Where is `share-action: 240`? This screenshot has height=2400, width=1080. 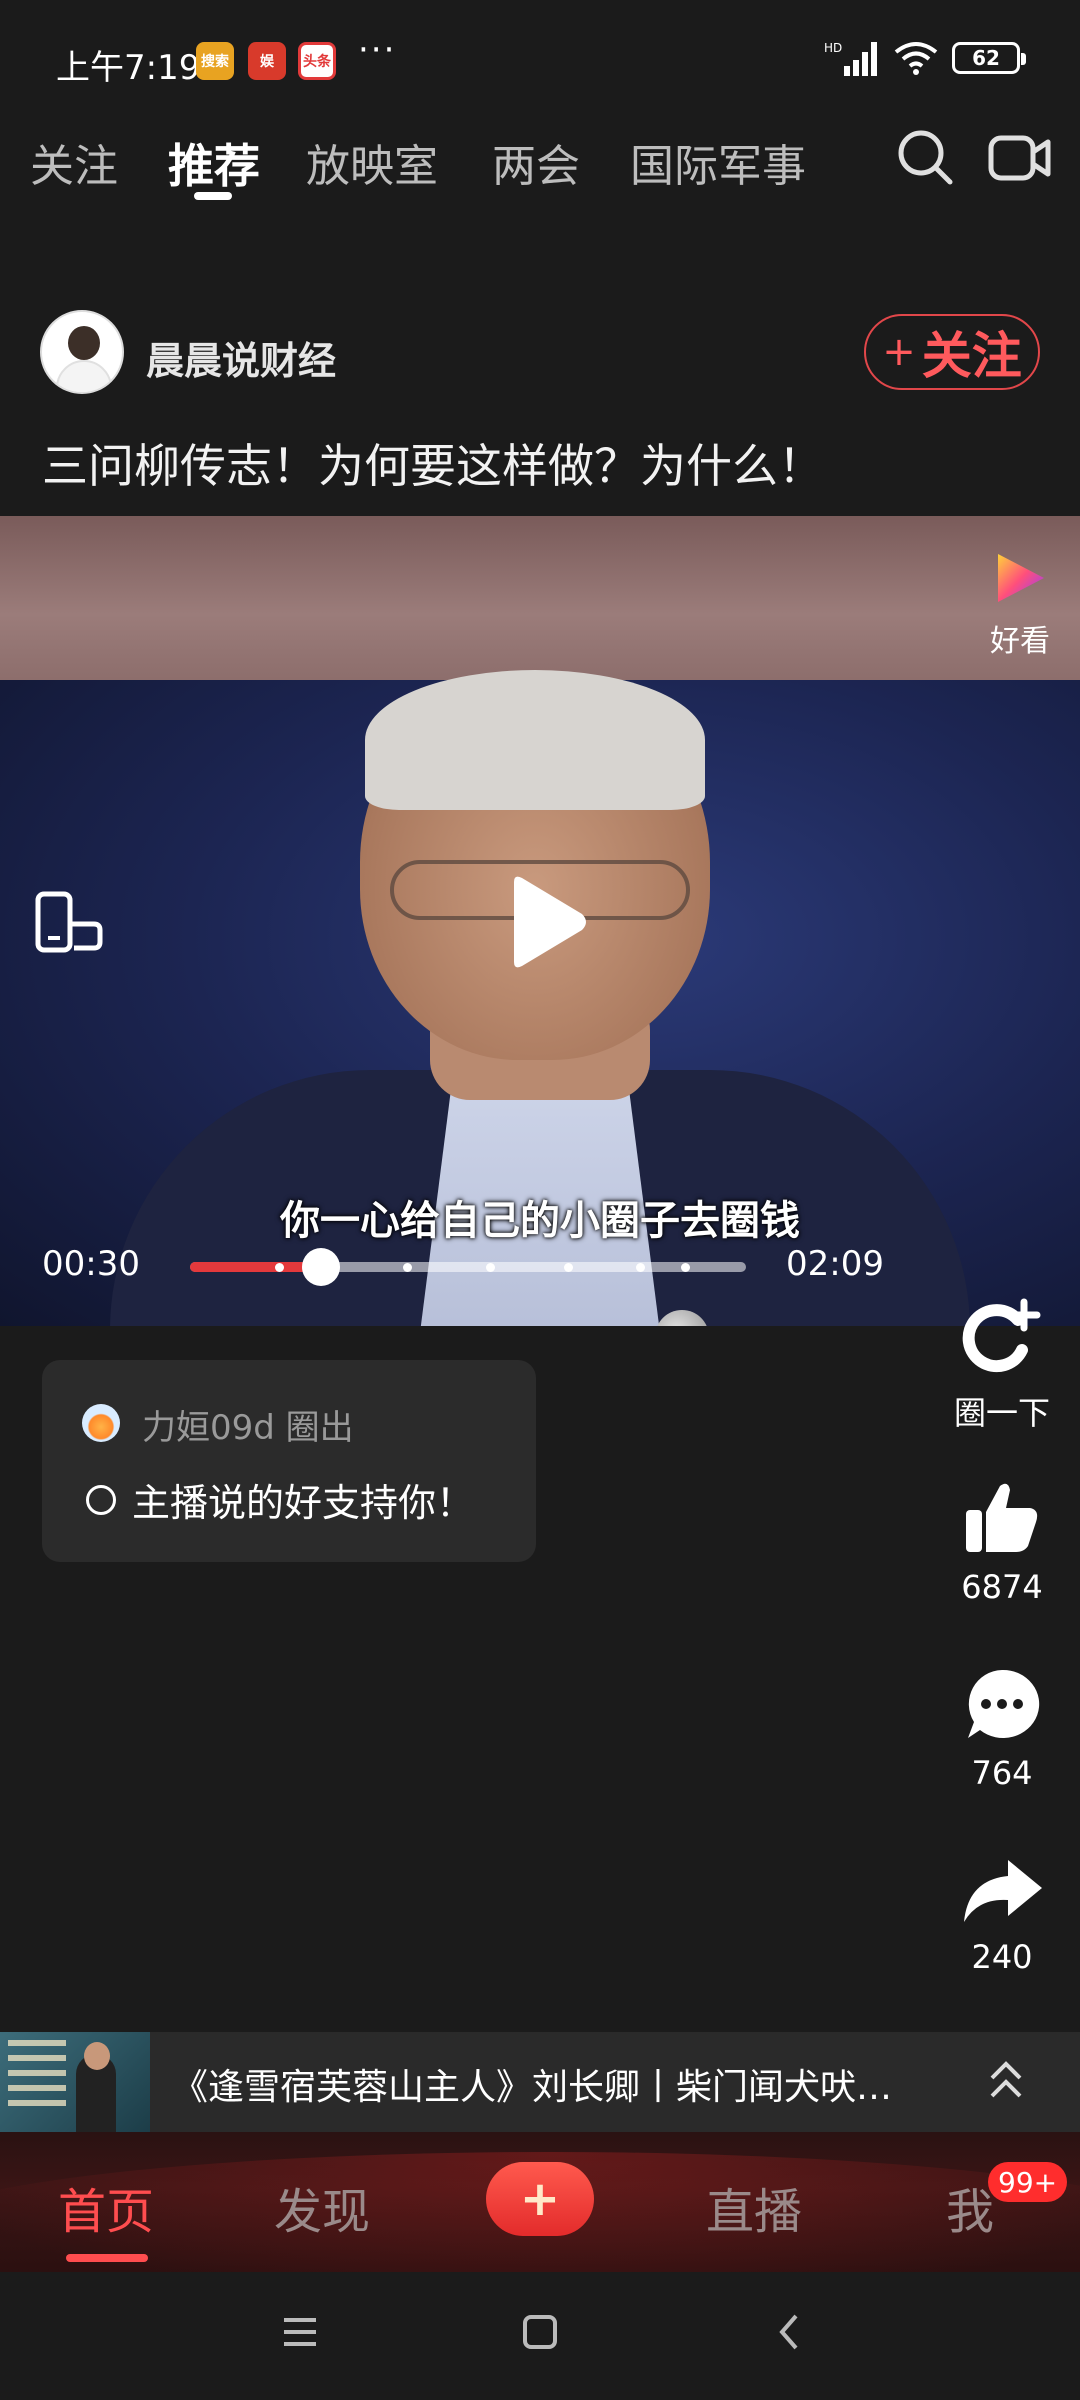 share-action: 240 is located at coordinates (1002, 1916).